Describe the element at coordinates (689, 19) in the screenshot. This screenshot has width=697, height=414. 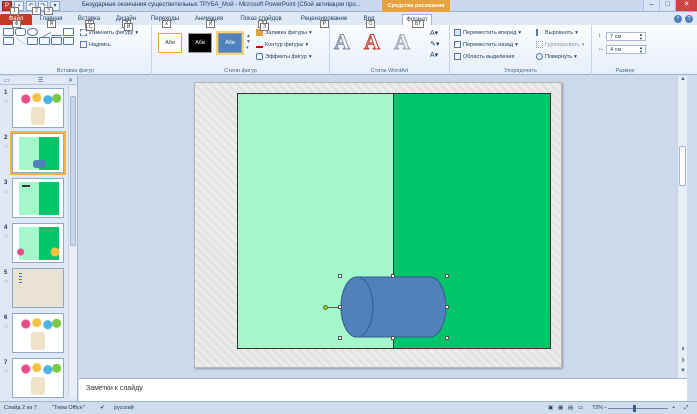
I see `help-icon: ?` at that location.